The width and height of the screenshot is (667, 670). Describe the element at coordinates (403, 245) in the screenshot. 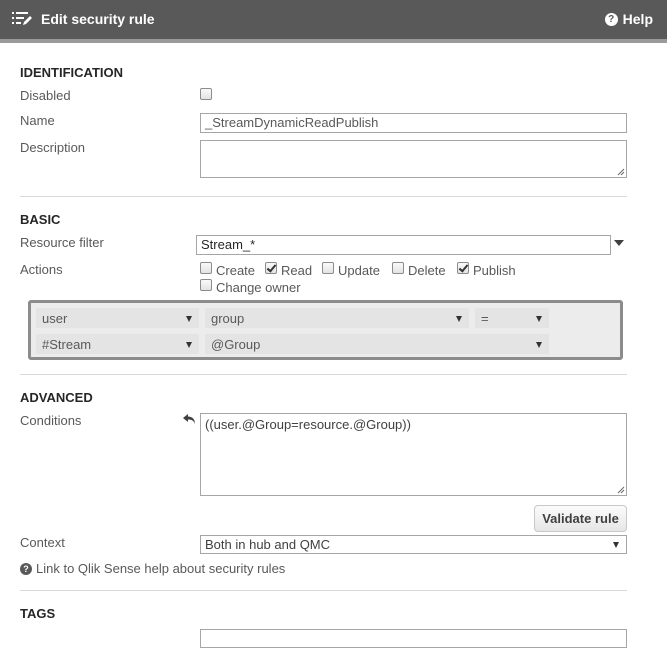

I see `resource-filter-input: Stream_*` at that location.